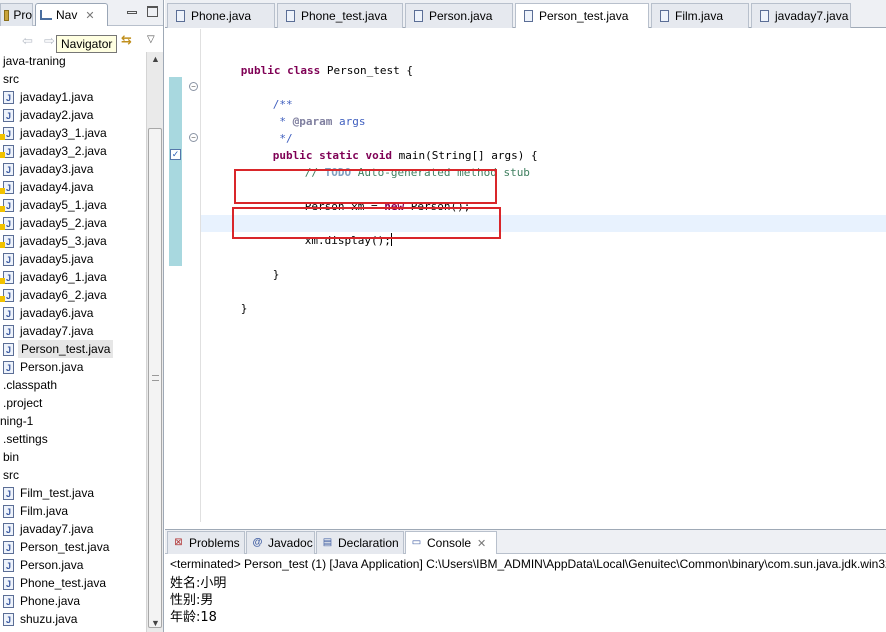  Describe the element at coordinates (417, 172) in the screenshot. I see `code-line: // TODO Auto-generated method stub` at that location.